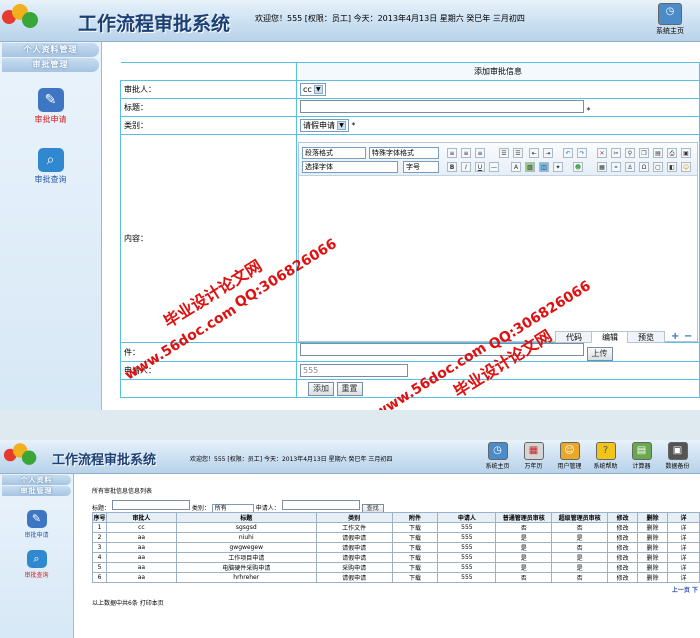  Describe the element at coordinates (466, 167) in the screenshot. I see `italic-icon: I` at that location.